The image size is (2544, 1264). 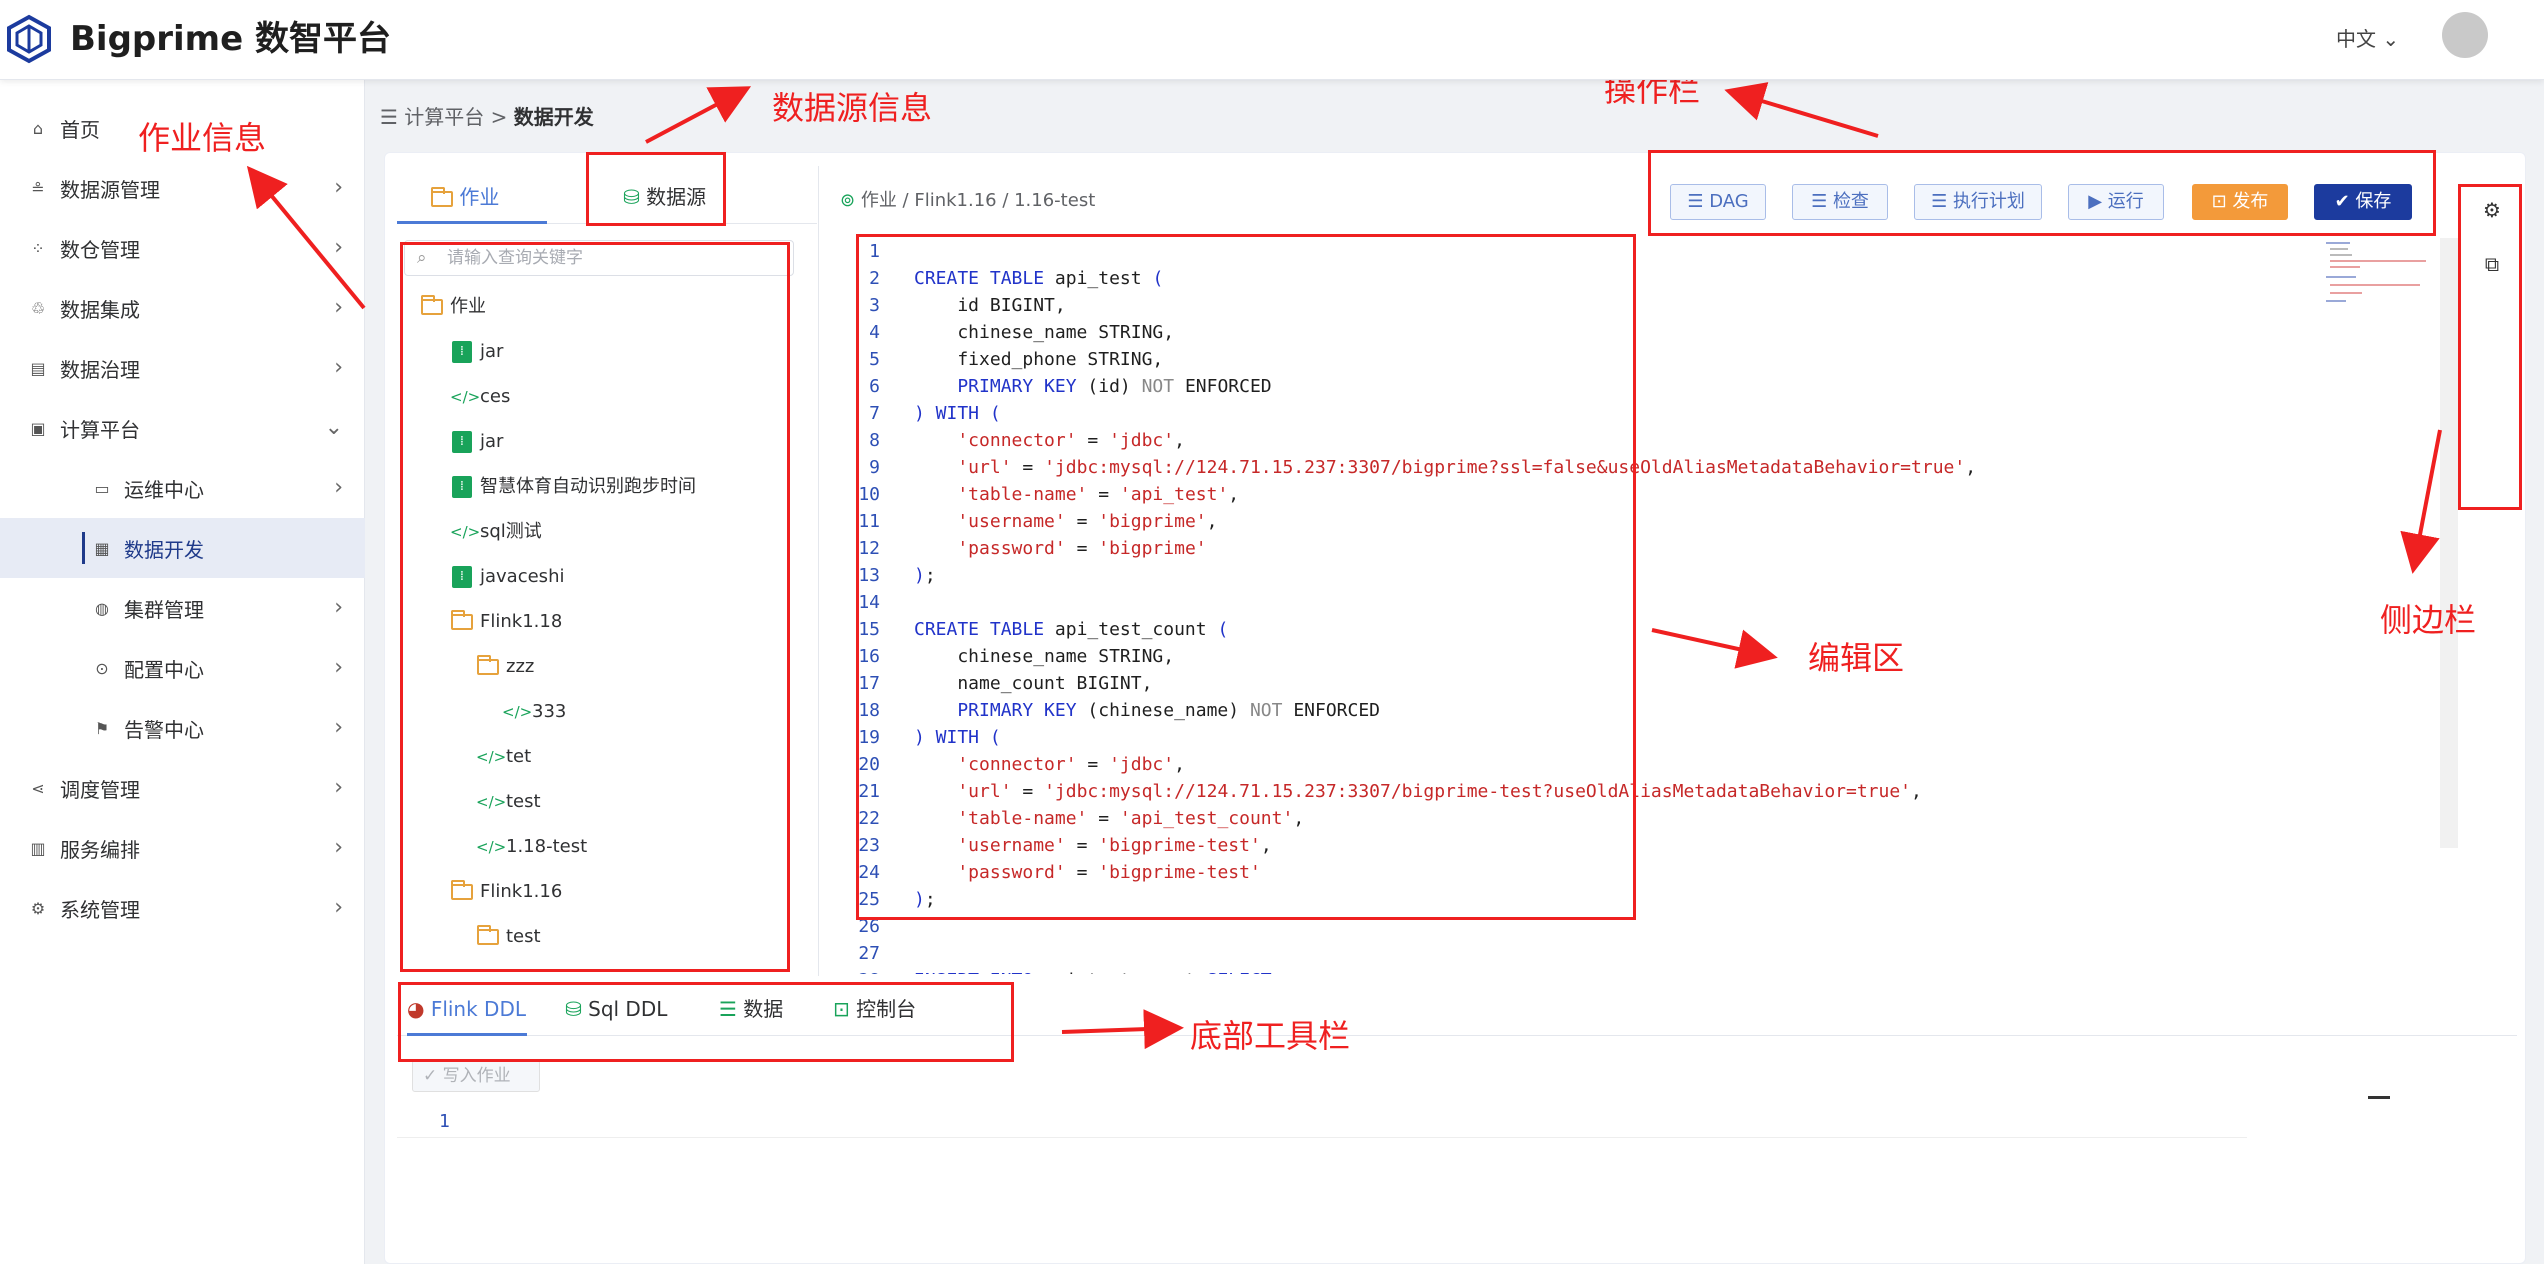 What do you see at coordinates (164, 729) in the screenshot?
I see `sidebar-item-label: 告警中心` at bounding box center [164, 729].